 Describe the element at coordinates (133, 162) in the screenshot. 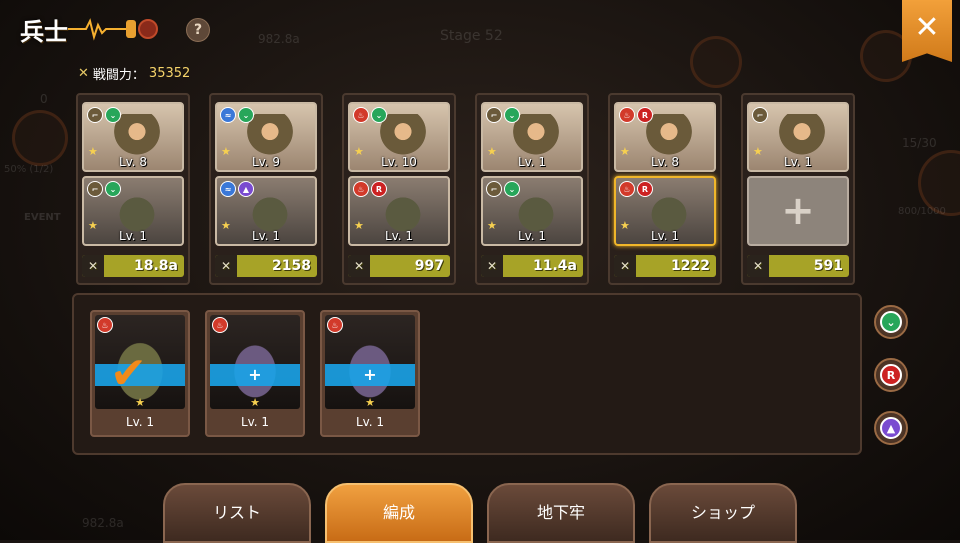

I see `level-label: Lv. 8` at that location.